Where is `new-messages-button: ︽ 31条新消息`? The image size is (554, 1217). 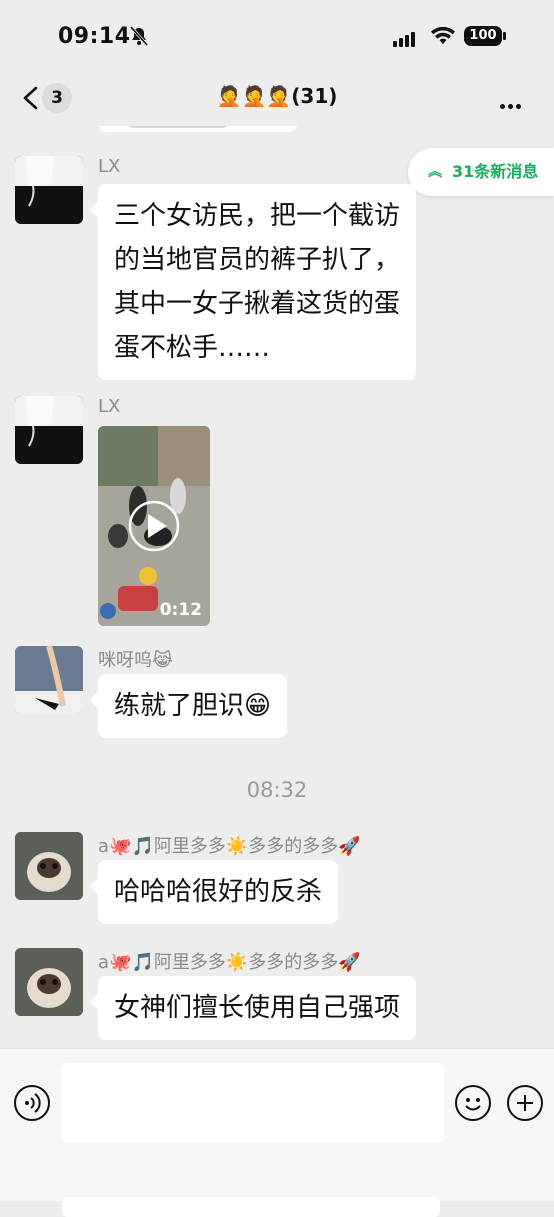 new-messages-button: ︽ 31条新消息 is located at coordinates (481, 172).